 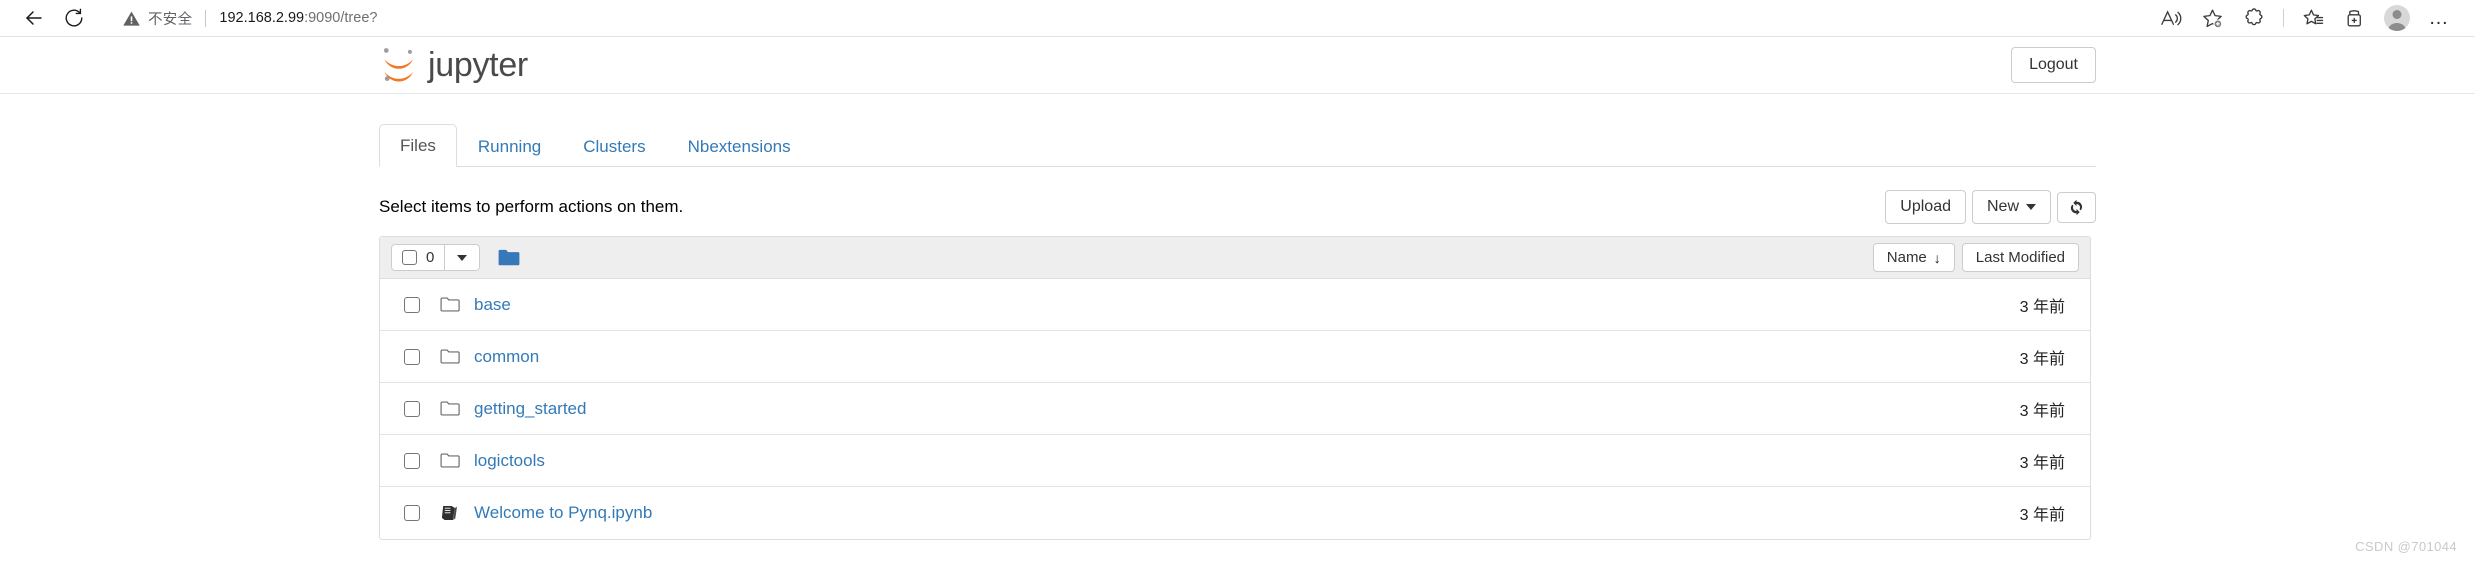 I want to click on table-row: logictools 3 年前, so click(x=1235, y=461).